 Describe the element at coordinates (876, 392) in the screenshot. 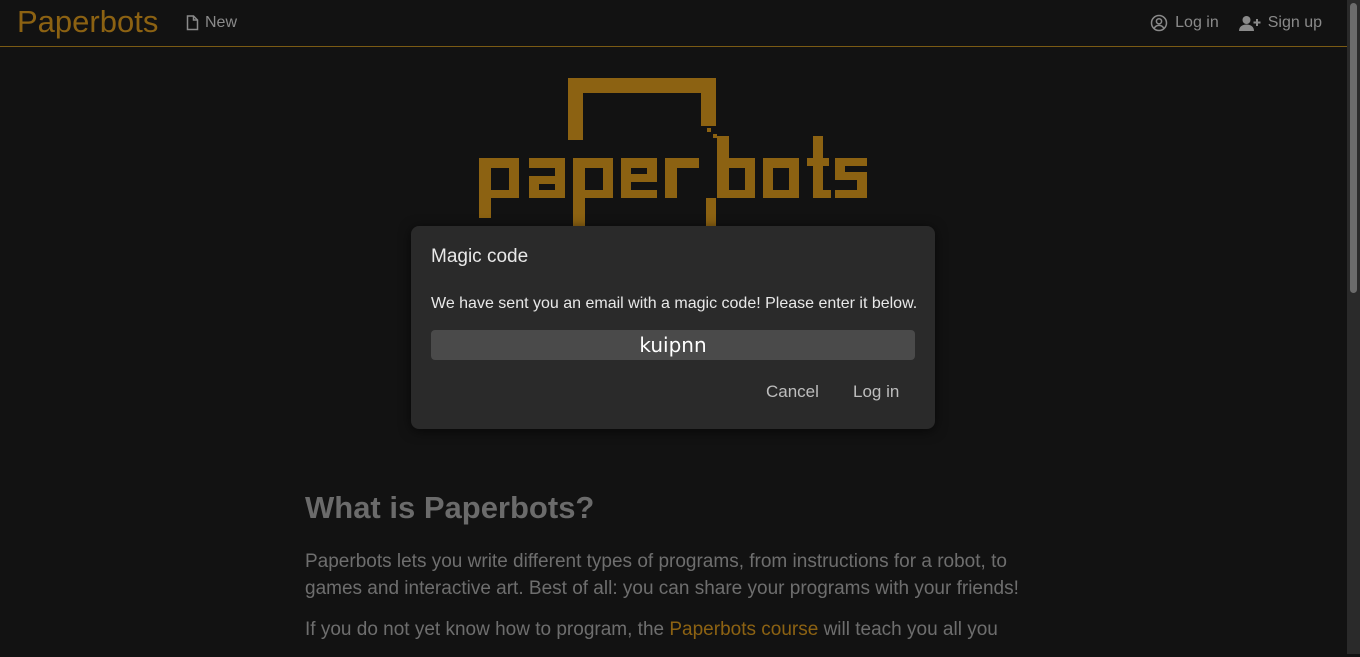

I see `login-button: Log in` at that location.